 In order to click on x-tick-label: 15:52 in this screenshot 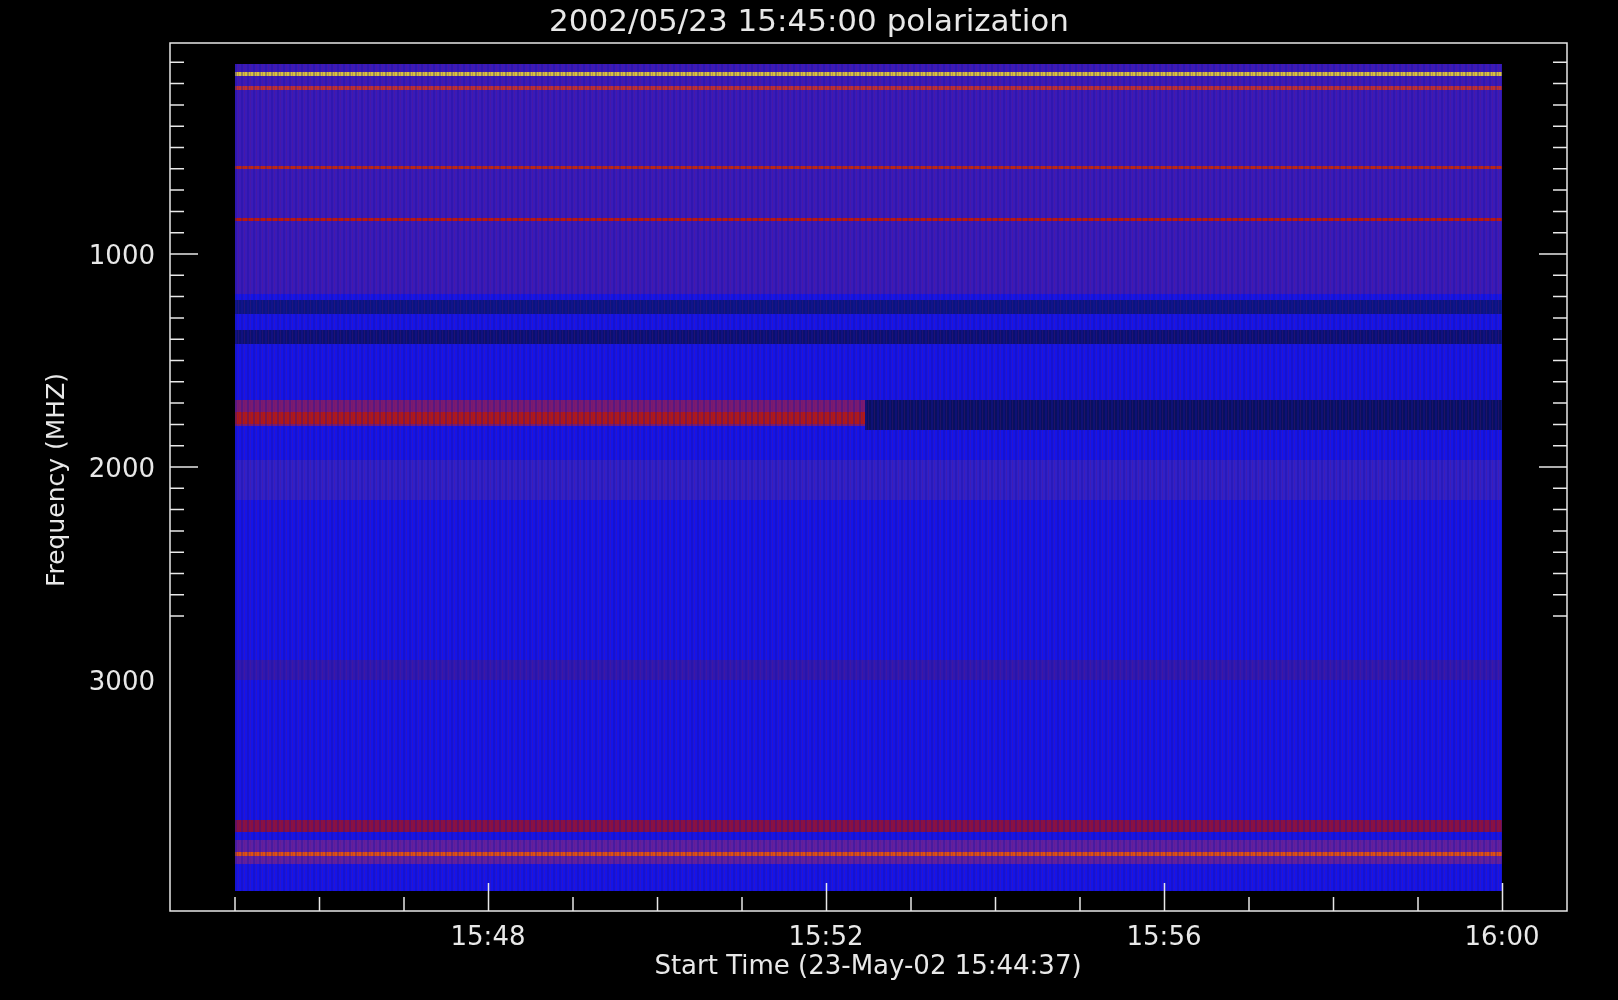, I will do `click(826, 936)`.